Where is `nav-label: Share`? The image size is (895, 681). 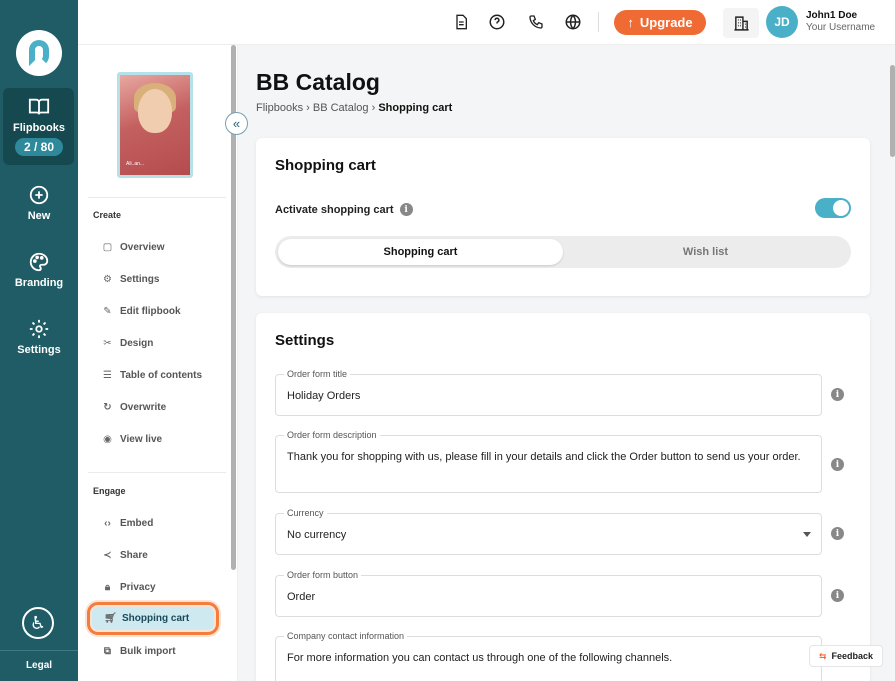
nav-label: Share is located at coordinates (134, 555).